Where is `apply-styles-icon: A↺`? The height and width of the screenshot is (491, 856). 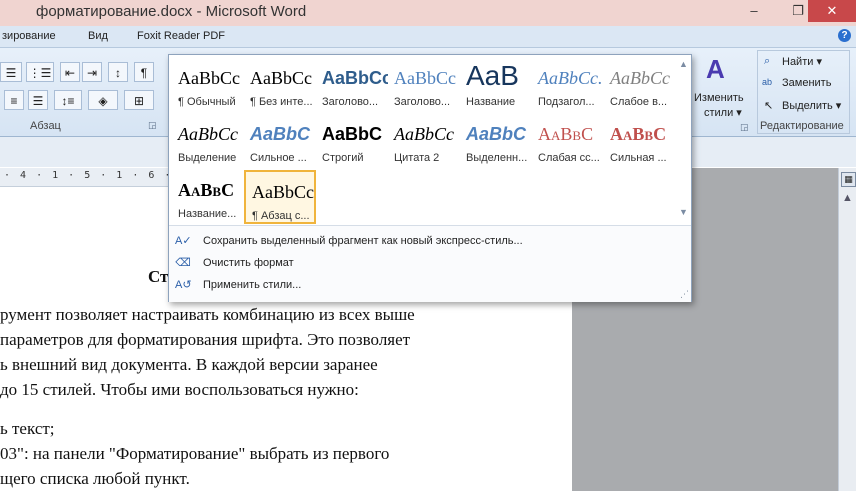
apply-styles-icon: A↺ is located at coordinates (183, 285).